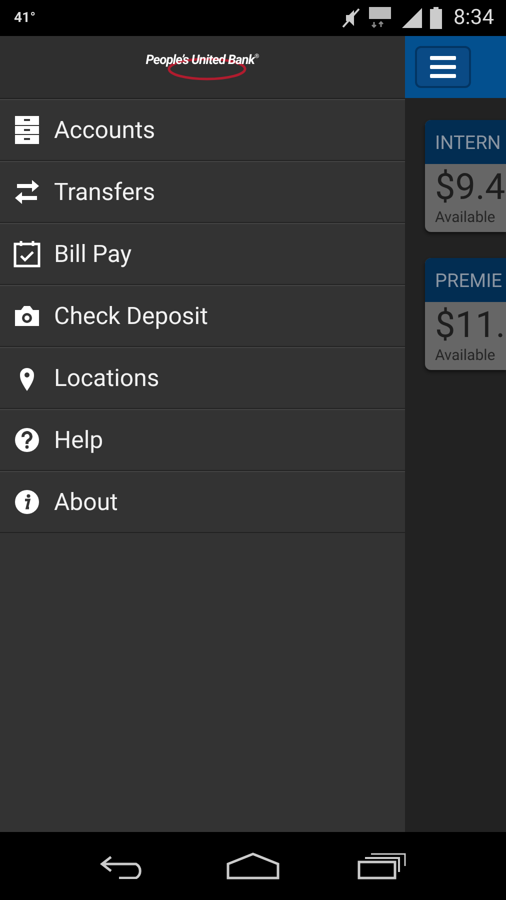 Image resolution: width=506 pixels, height=900 pixels. I want to click on menu-item: Help, so click(202, 440).